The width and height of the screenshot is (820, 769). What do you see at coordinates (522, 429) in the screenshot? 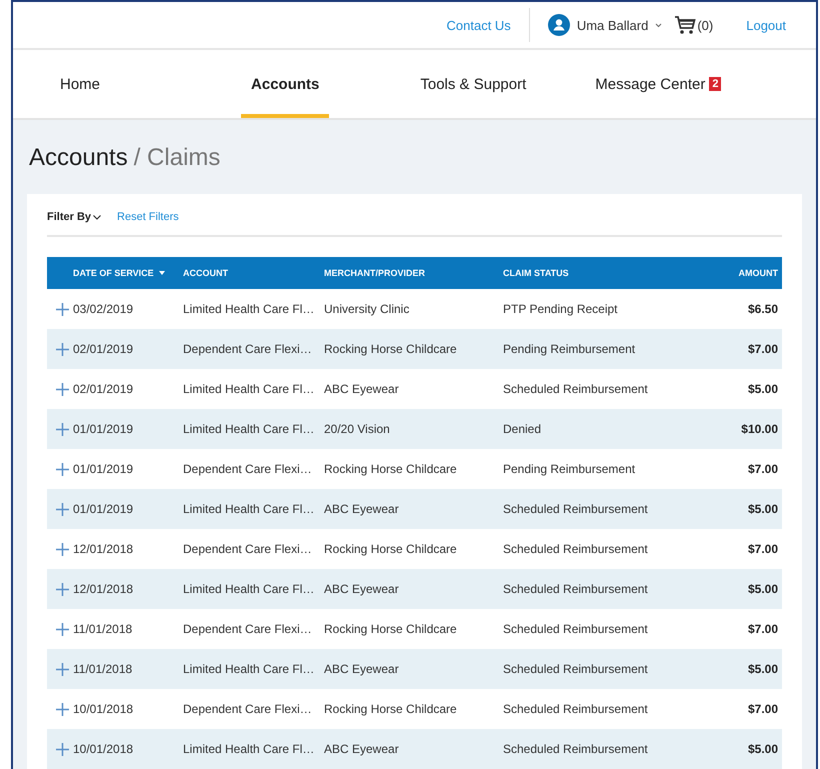
I see `table-cell-text: Denied` at bounding box center [522, 429].